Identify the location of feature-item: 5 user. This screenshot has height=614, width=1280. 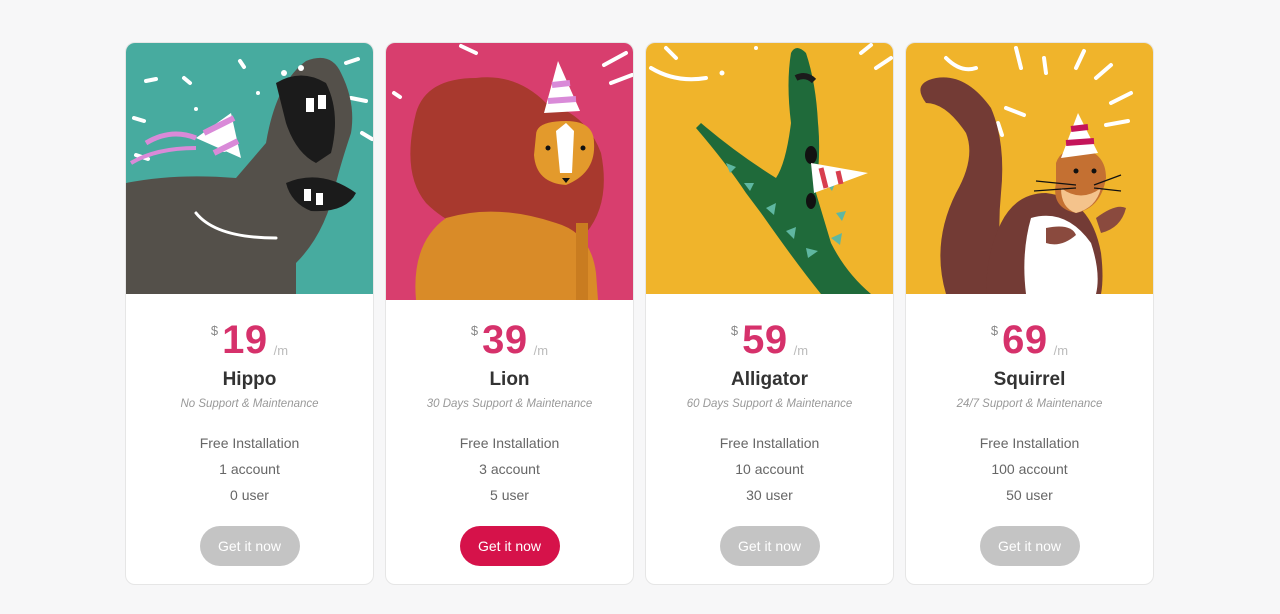
(509, 495).